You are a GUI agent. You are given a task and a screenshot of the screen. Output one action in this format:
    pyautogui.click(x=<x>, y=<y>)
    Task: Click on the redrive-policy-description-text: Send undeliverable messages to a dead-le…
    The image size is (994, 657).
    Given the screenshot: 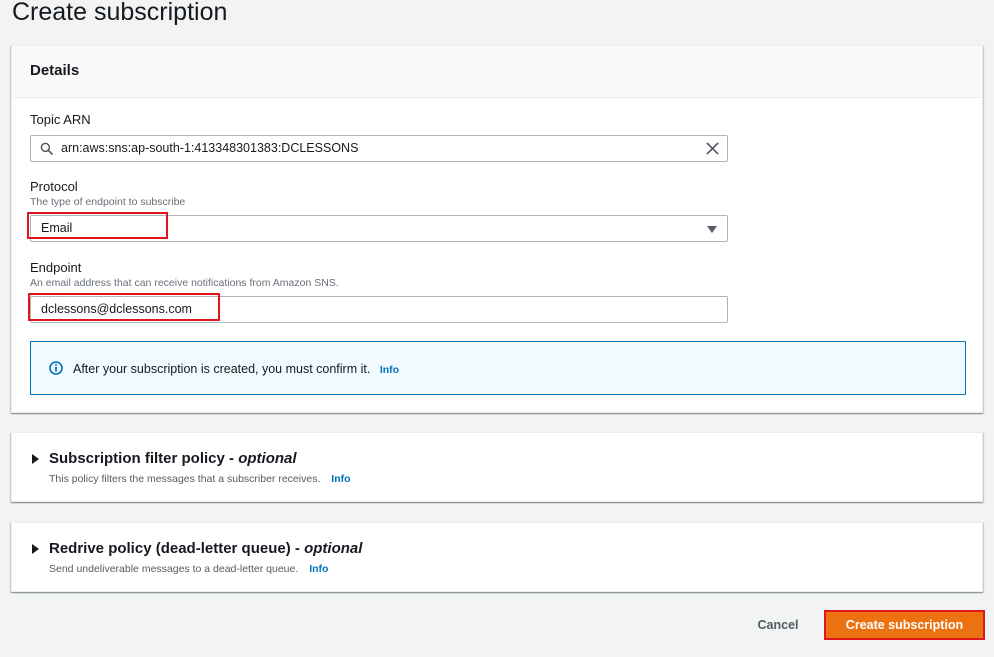 What is the action you would take?
    pyautogui.click(x=174, y=569)
    